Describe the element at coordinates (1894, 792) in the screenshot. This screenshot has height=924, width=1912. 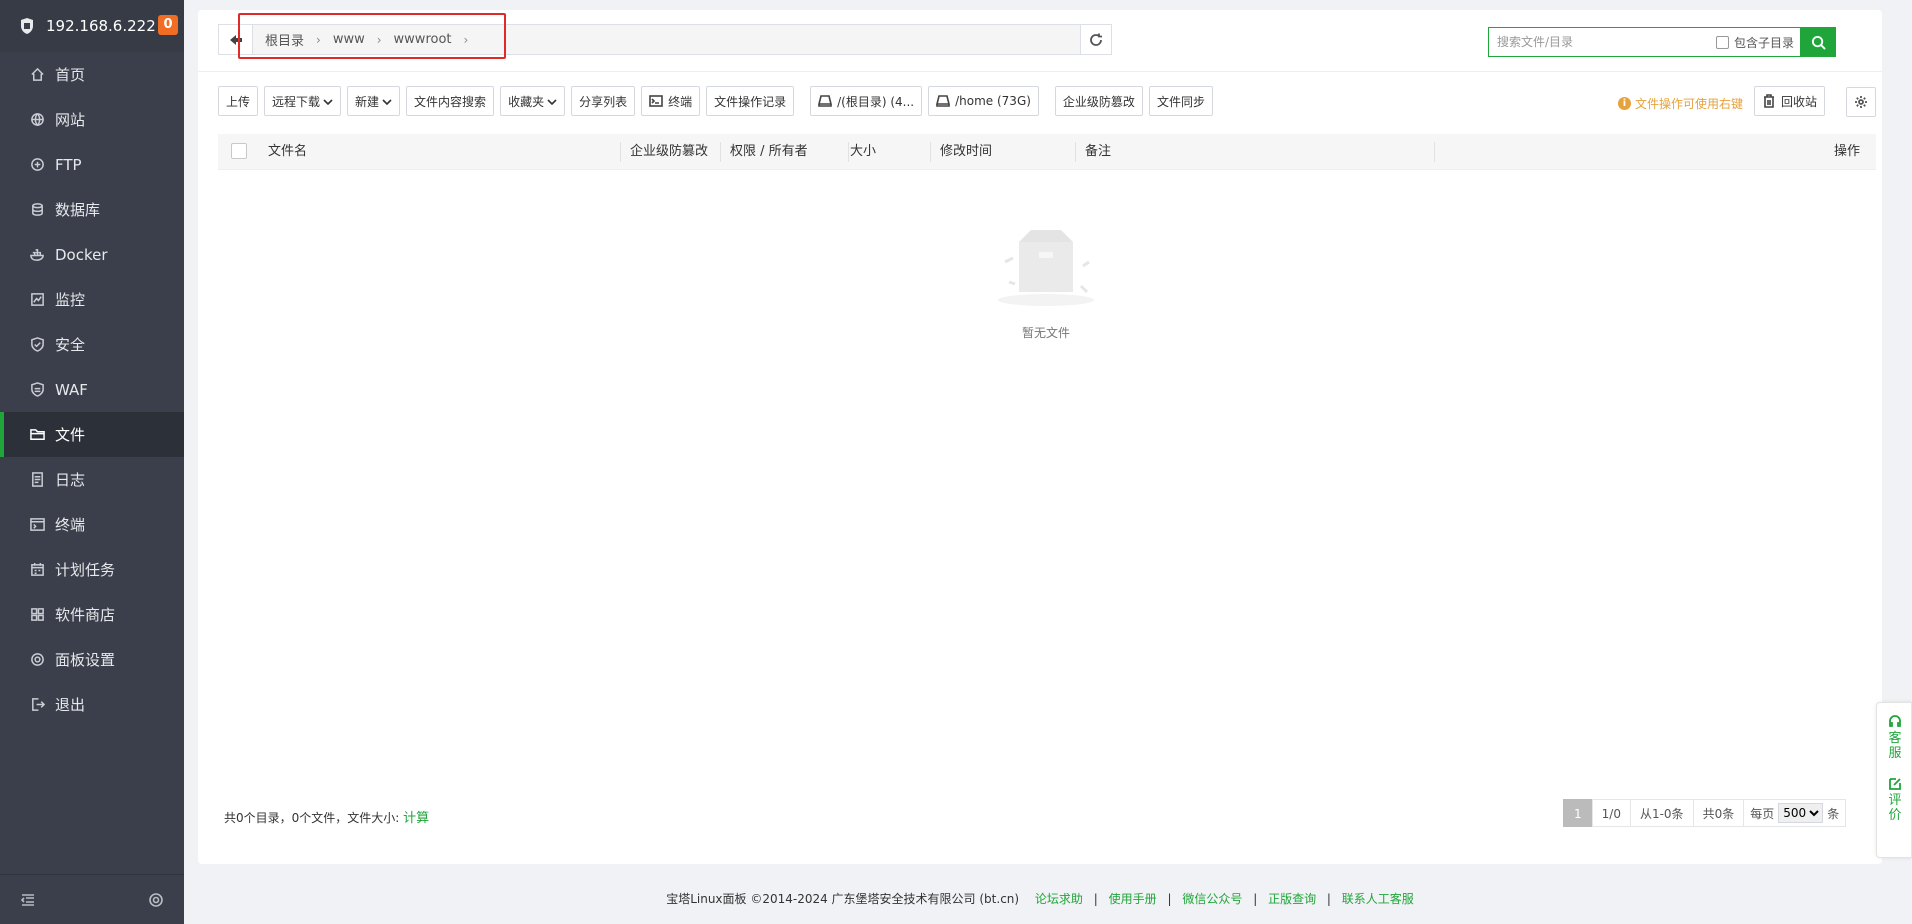
I see `review-button: 评 价` at that location.